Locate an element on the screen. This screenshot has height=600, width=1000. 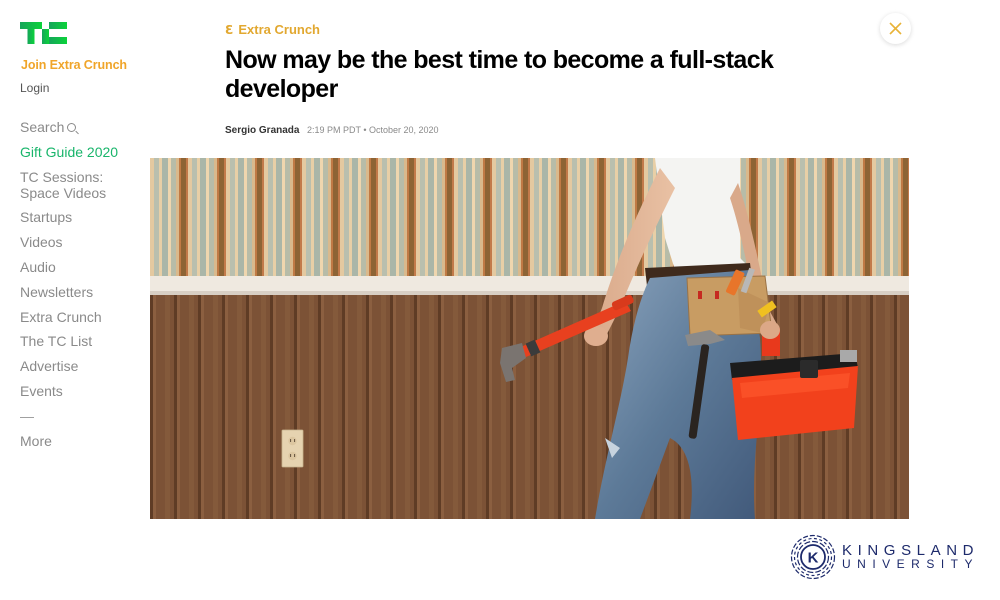
close-button is located at coordinates (895, 28).